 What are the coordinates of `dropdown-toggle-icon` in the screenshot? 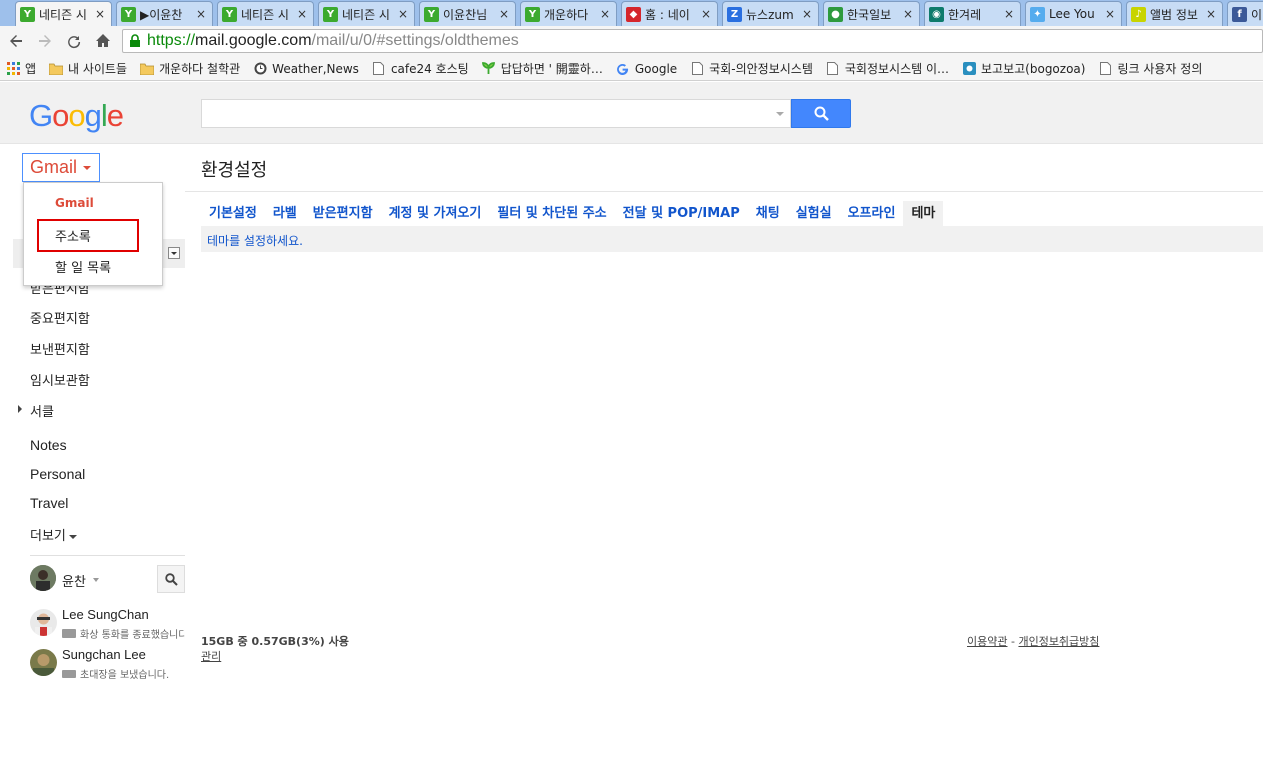 It's located at (174, 253).